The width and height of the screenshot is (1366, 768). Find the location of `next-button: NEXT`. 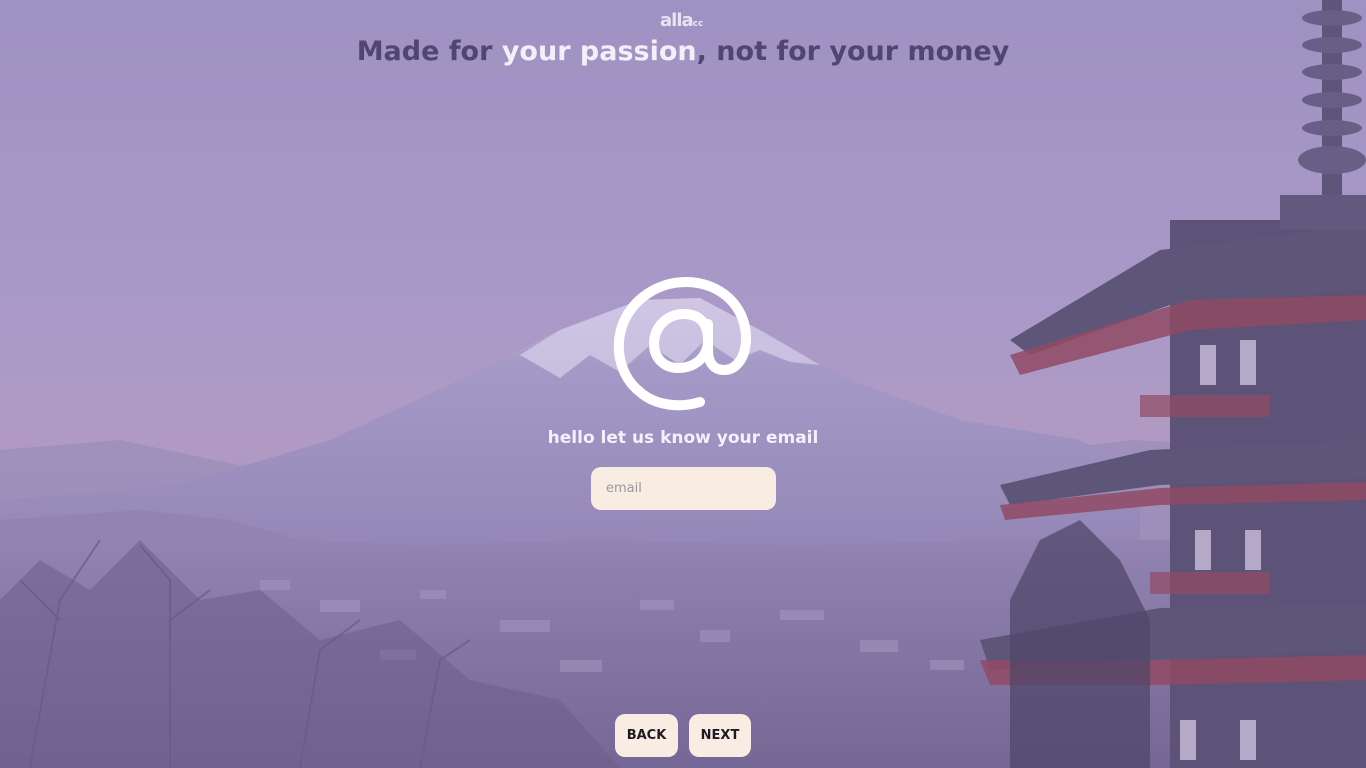

next-button: NEXT is located at coordinates (720, 735).